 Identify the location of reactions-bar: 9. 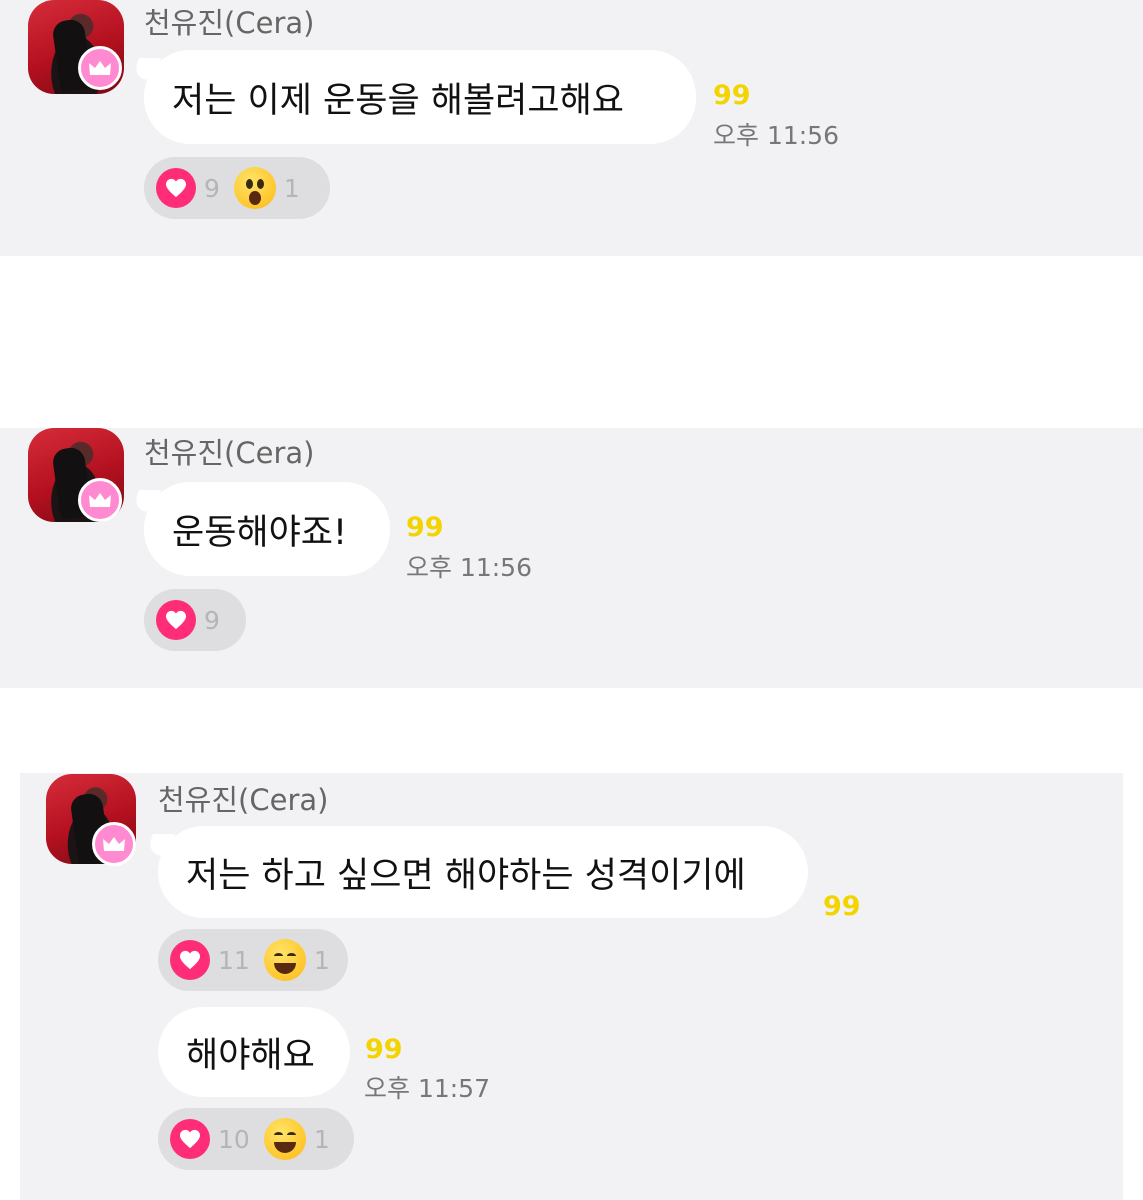
(195, 620).